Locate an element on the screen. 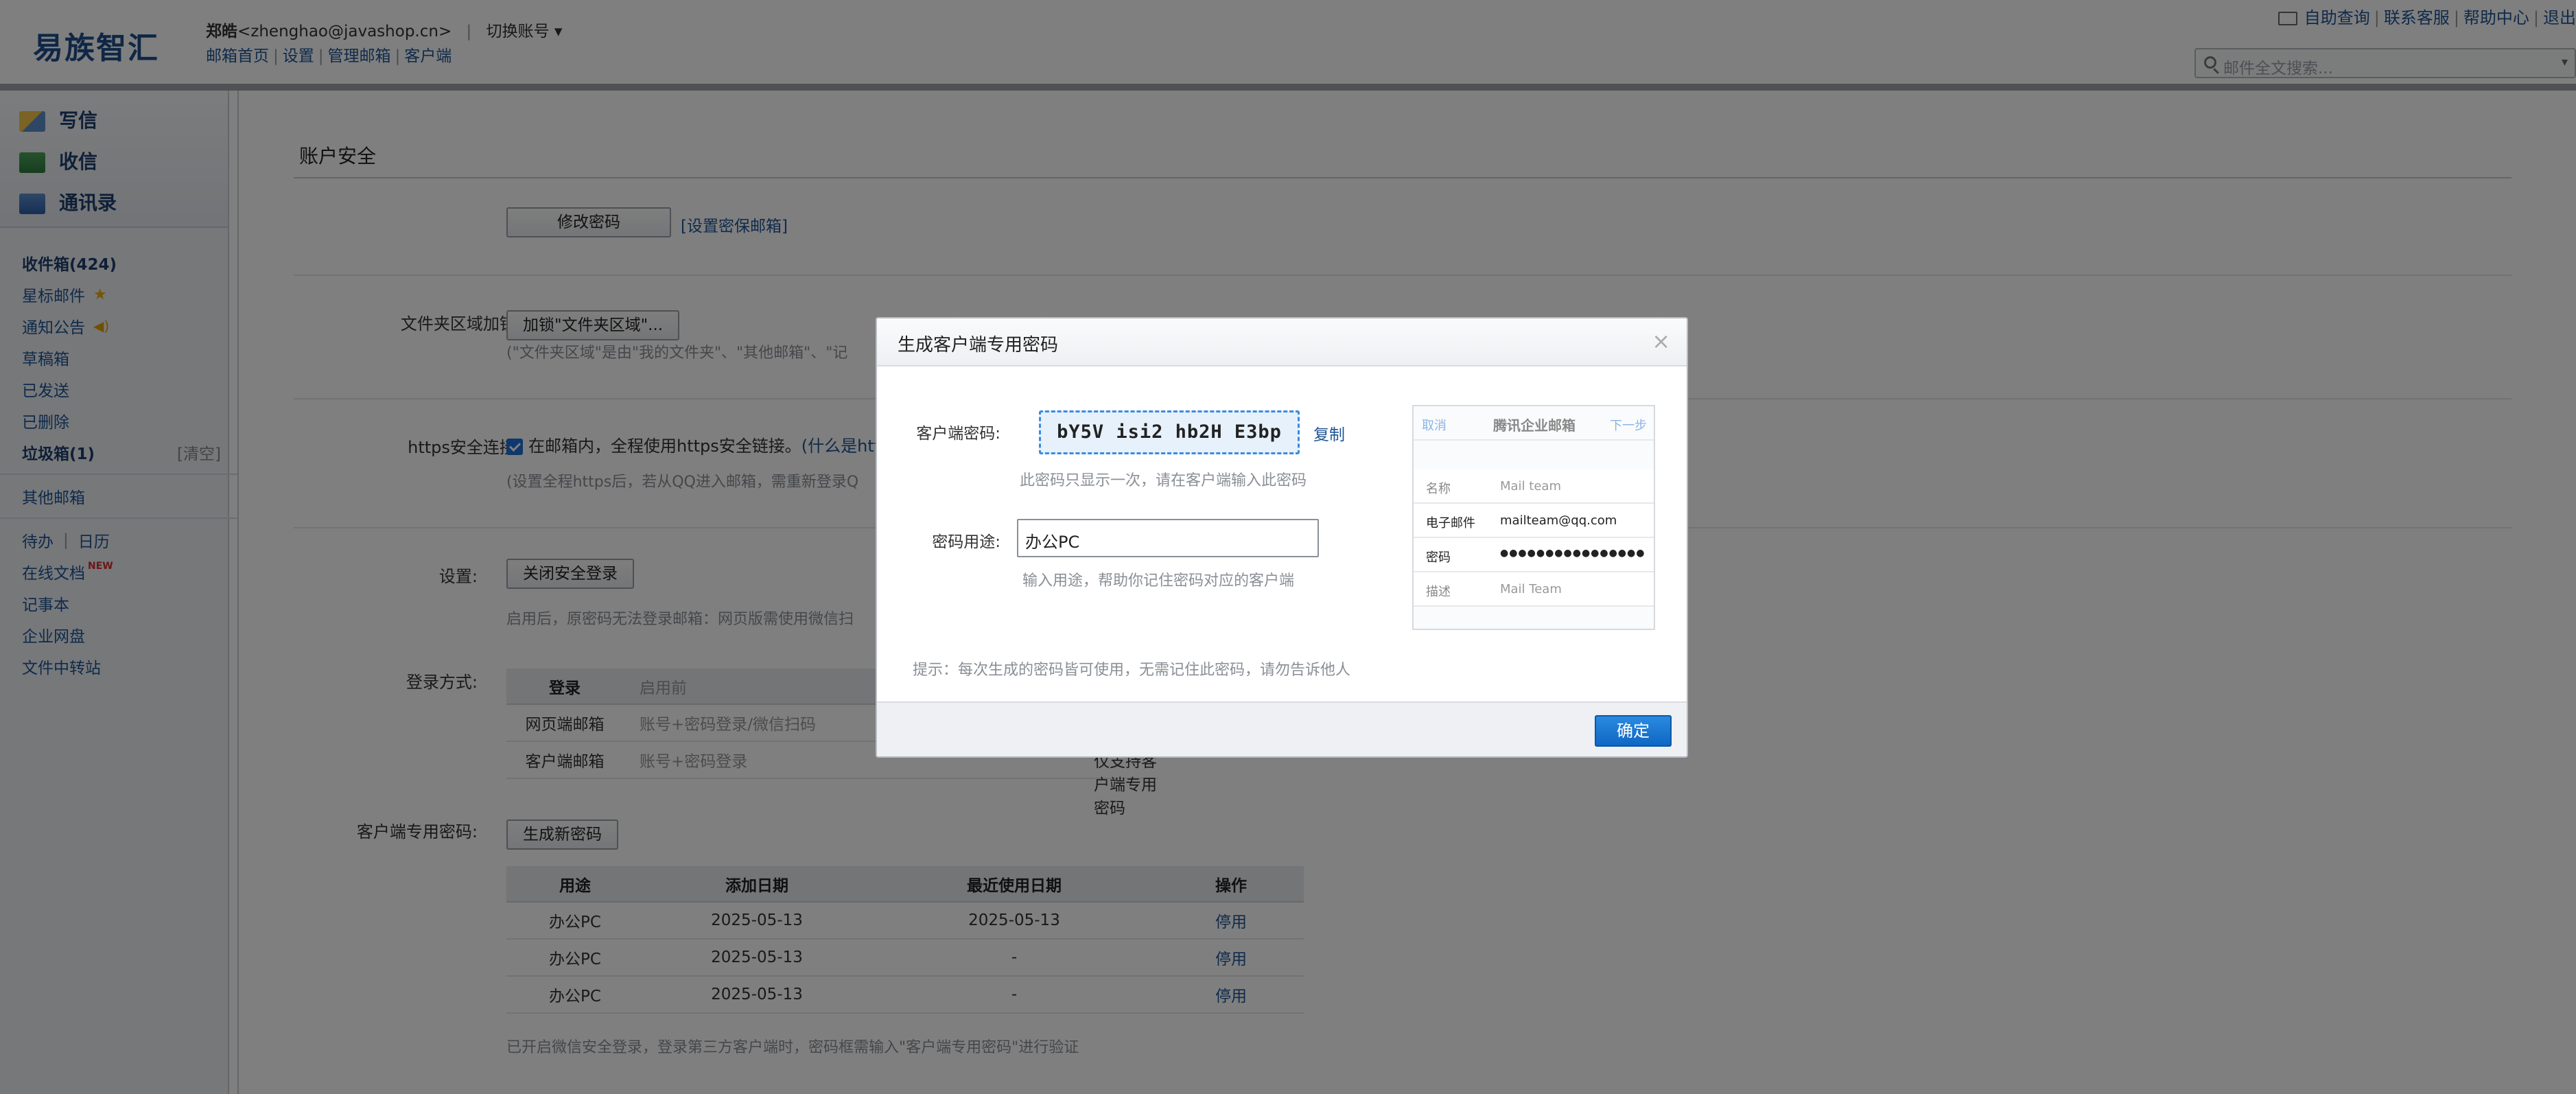 The image size is (2576, 1094). preview-cancel: 取消 is located at coordinates (1434, 426).